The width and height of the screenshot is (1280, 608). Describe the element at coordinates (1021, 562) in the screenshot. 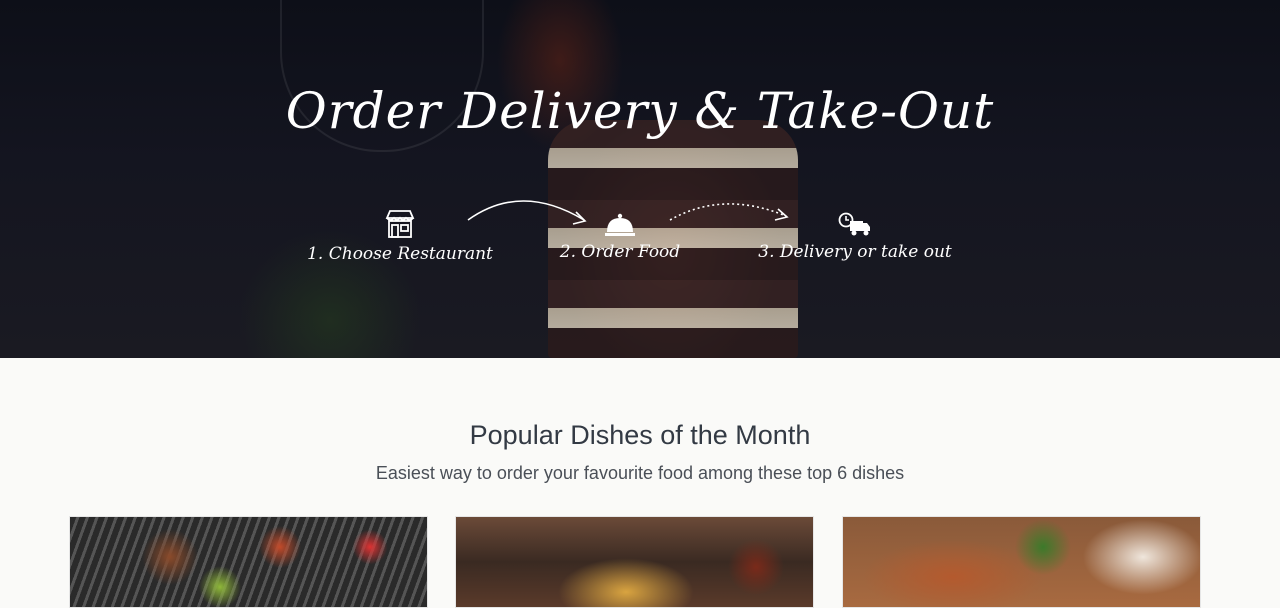

I see `dish-card-salad-plate` at that location.